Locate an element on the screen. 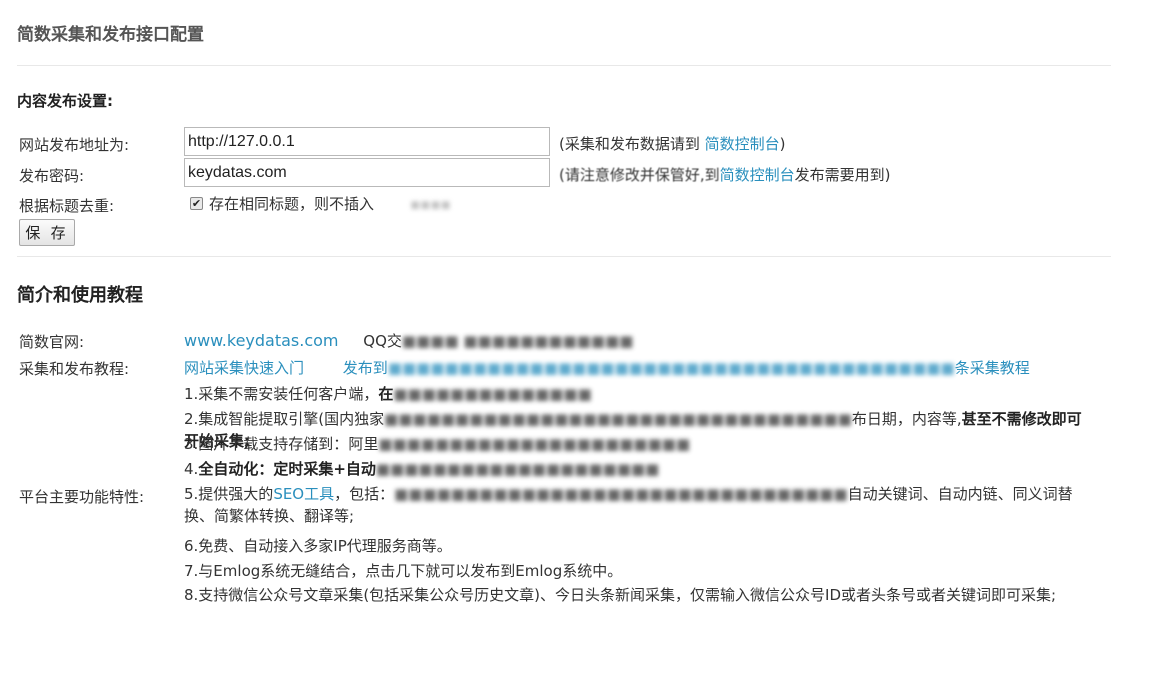  url-input is located at coordinates (367, 141).